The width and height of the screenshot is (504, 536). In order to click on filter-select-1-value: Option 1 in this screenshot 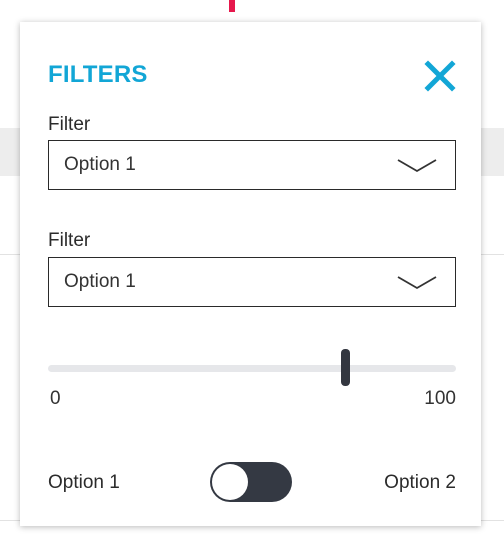, I will do `click(100, 164)`.